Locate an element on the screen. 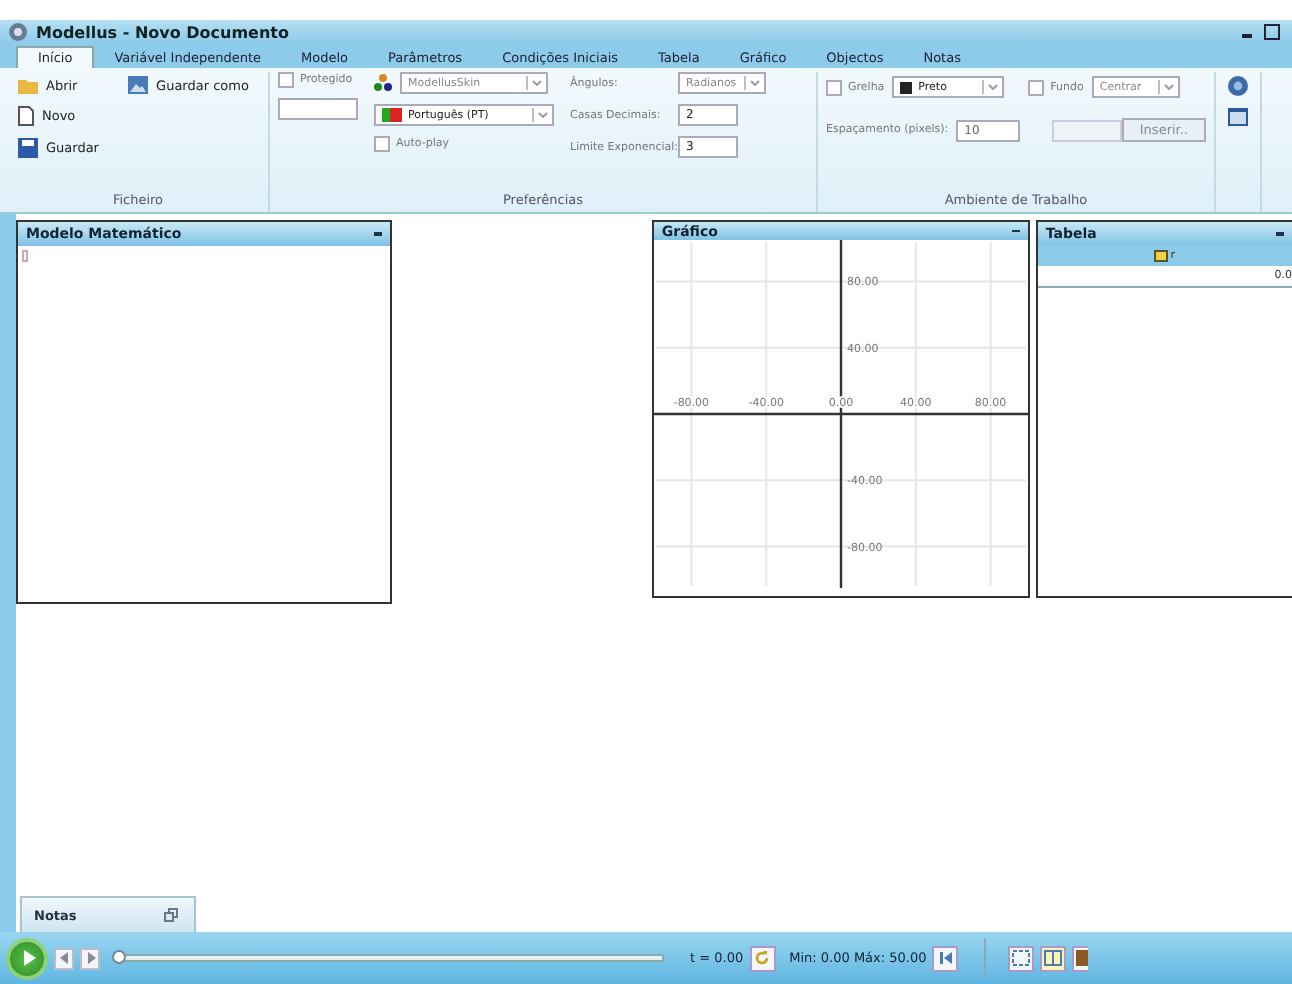 The width and height of the screenshot is (1292, 984). play-button is located at coordinates (27, 958).